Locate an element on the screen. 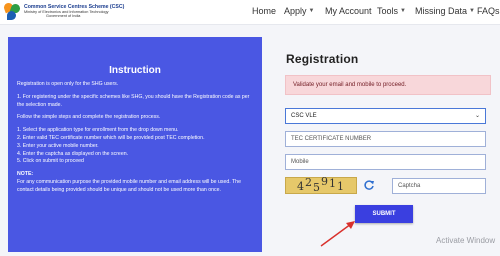 Image resolution: width=500 pixels, height=256 pixels. nav-home-label: Home is located at coordinates (264, 11).